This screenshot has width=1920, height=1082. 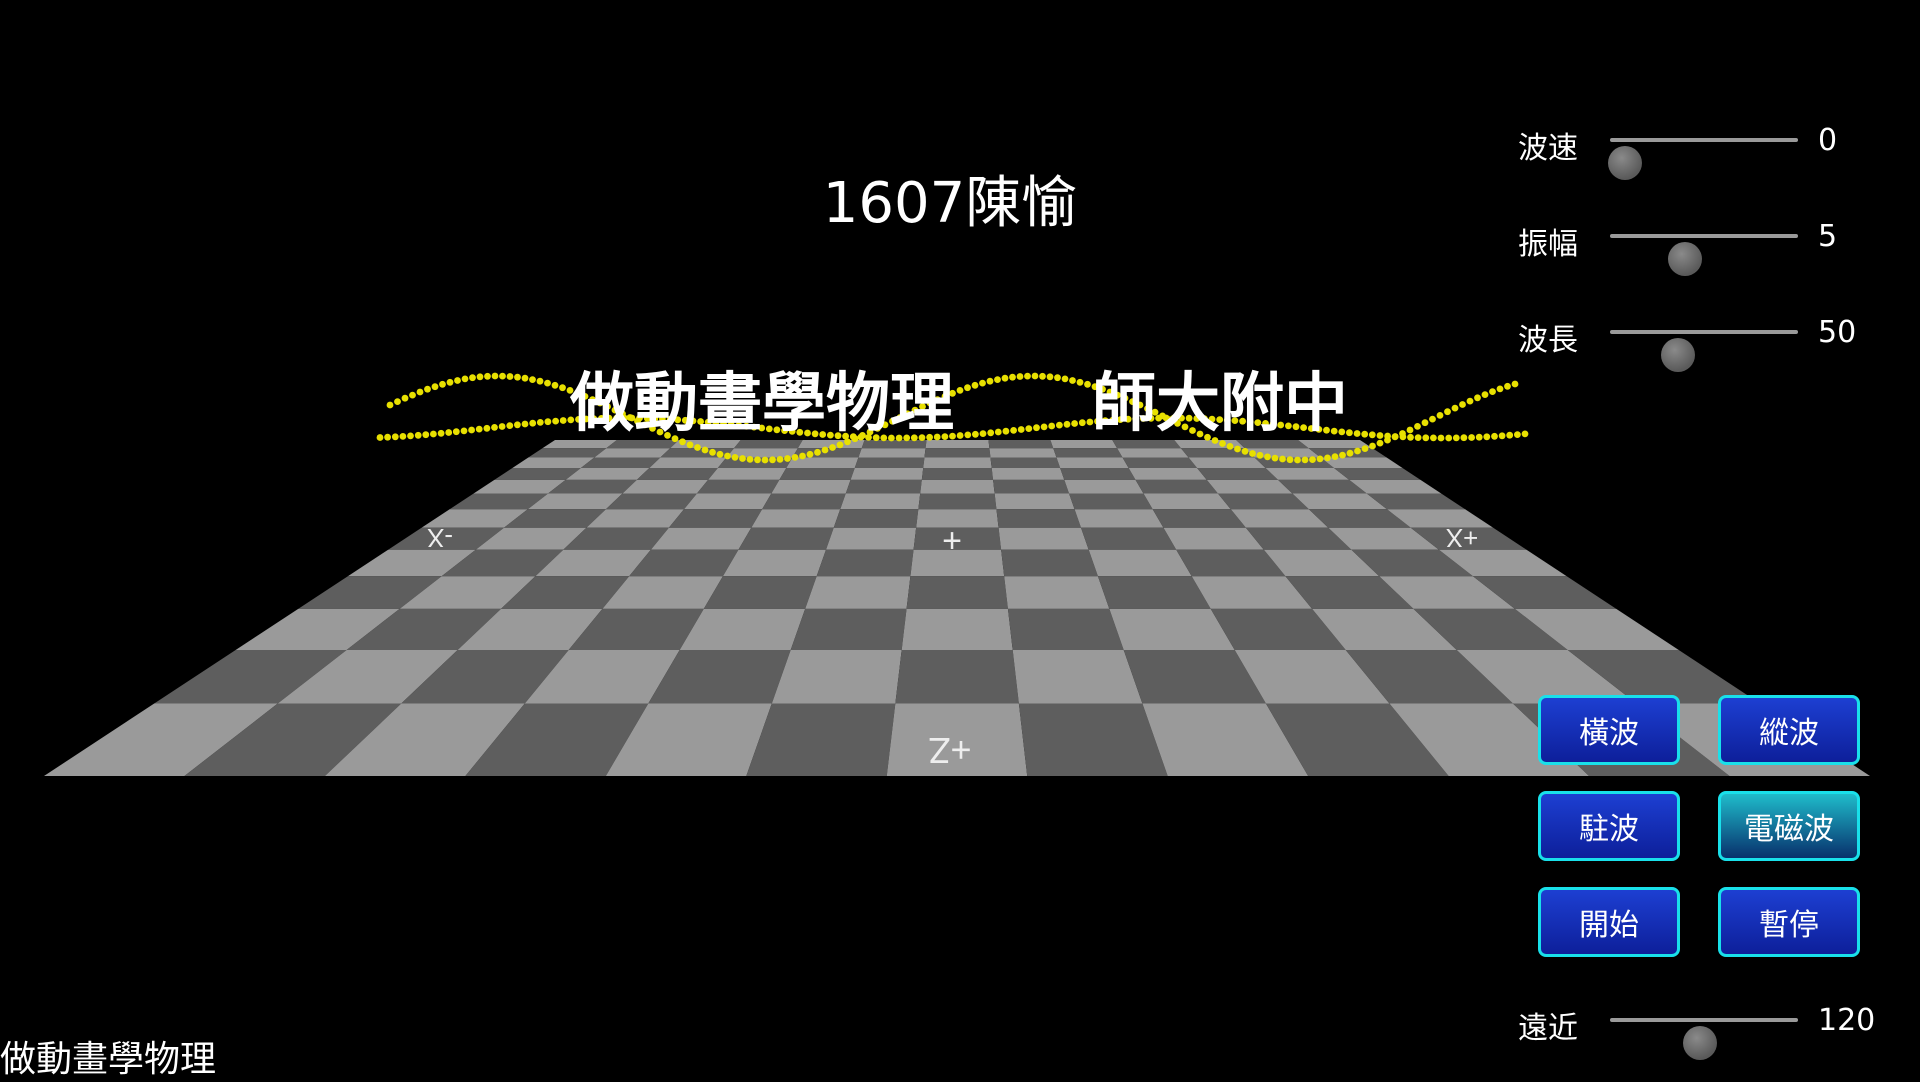 I want to click on page-title: 1607陳愉, so click(x=950, y=203).